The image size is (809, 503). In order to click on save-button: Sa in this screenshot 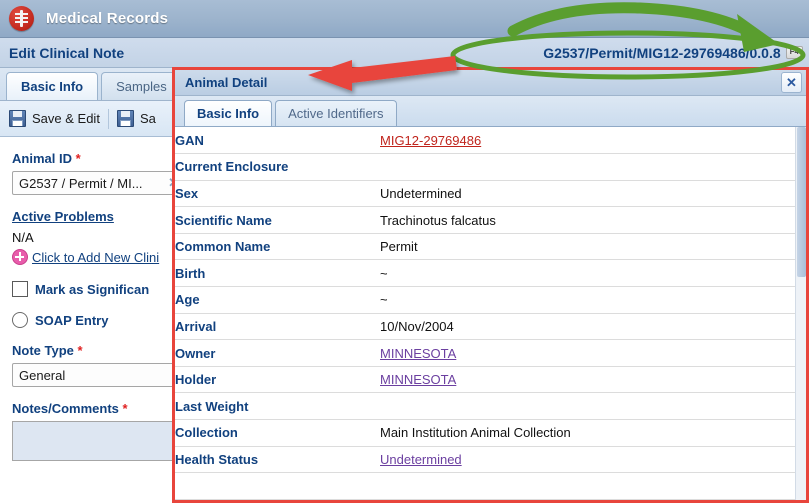, I will do `click(136, 118)`.